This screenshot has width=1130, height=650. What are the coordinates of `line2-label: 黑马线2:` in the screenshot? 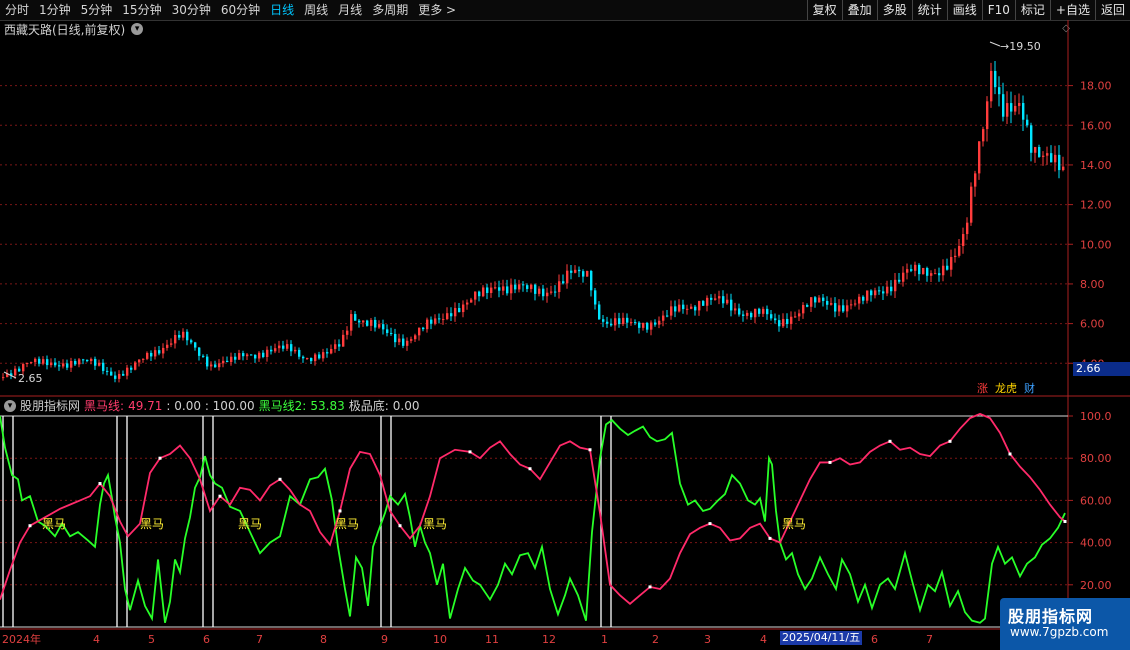 It's located at (282, 406).